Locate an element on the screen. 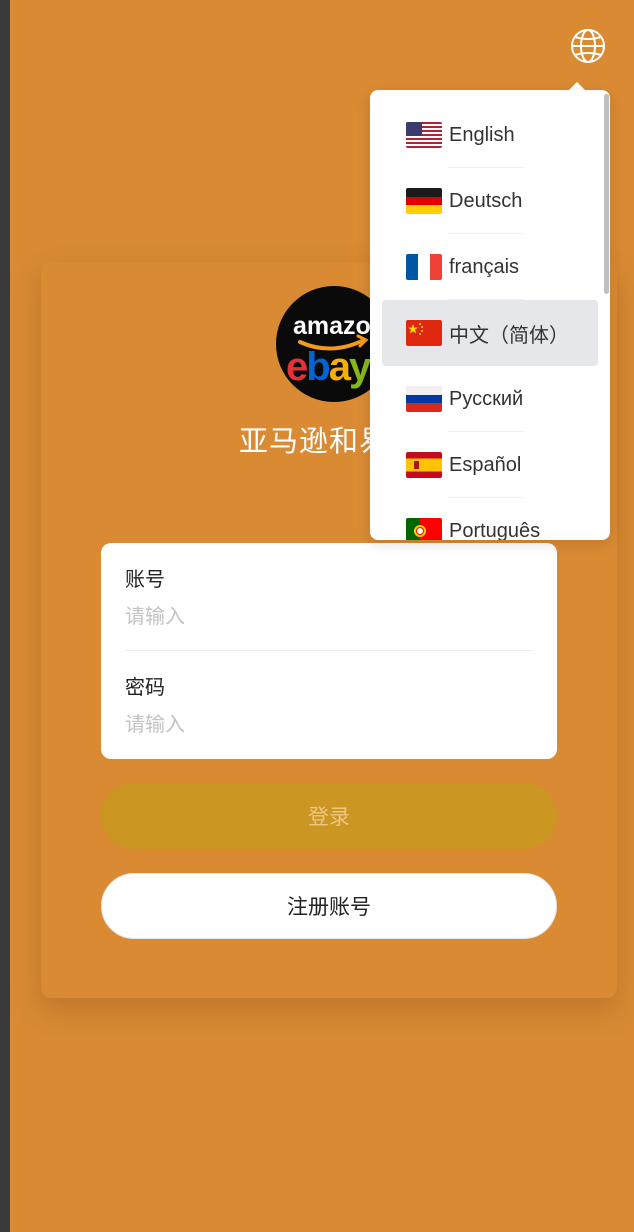 The width and height of the screenshot is (634, 1232). language-option-chinese: 中文（简体） is located at coordinates (490, 333).